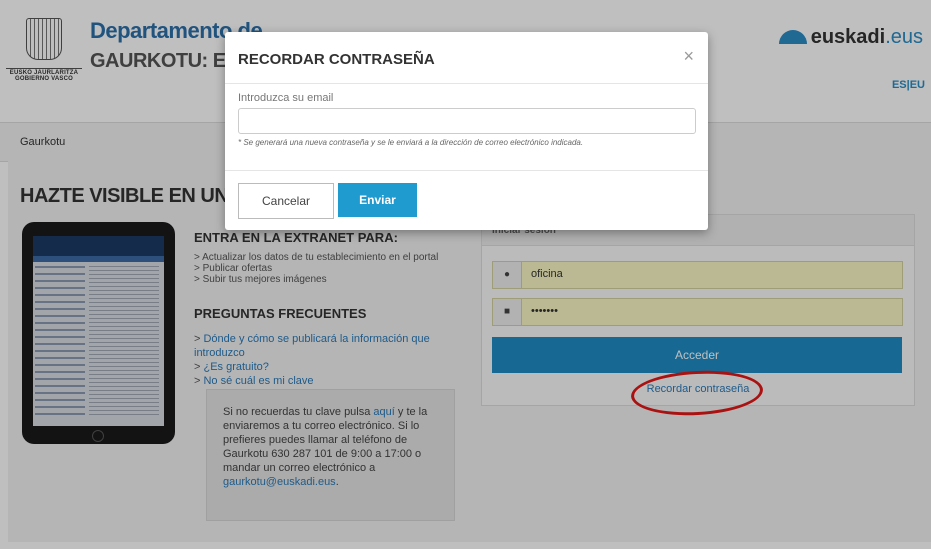 Image resolution: width=931 pixels, height=549 pixels. Describe the element at coordinates (377, 200) in the screenshot. I see `send-button: Enviar` at that location.